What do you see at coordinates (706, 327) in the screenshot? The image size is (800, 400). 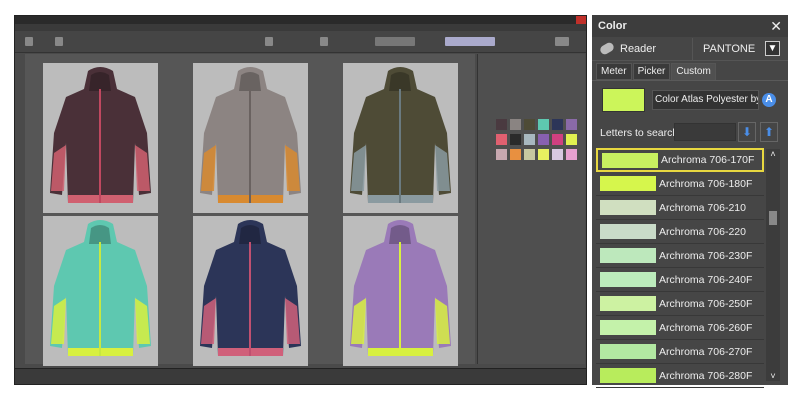 I see `color-name: Archroma 706-260F` at bounding box center [706, 327].